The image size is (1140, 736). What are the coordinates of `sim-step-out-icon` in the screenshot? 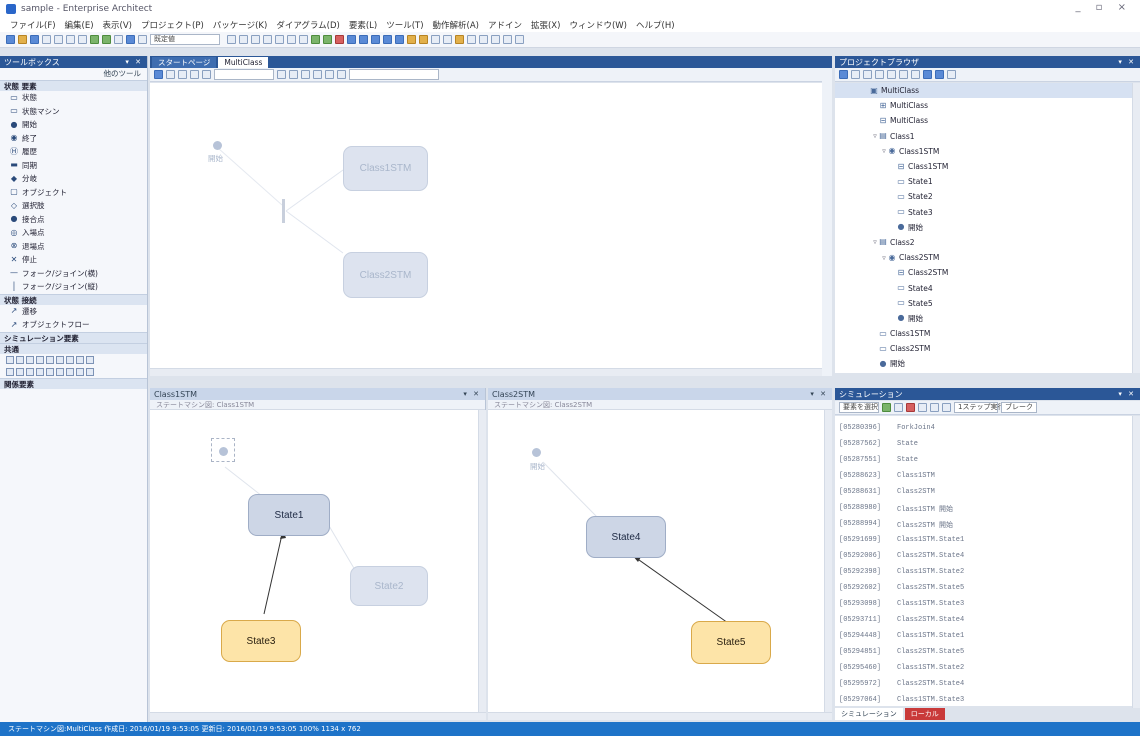 It's located at (946, 407).